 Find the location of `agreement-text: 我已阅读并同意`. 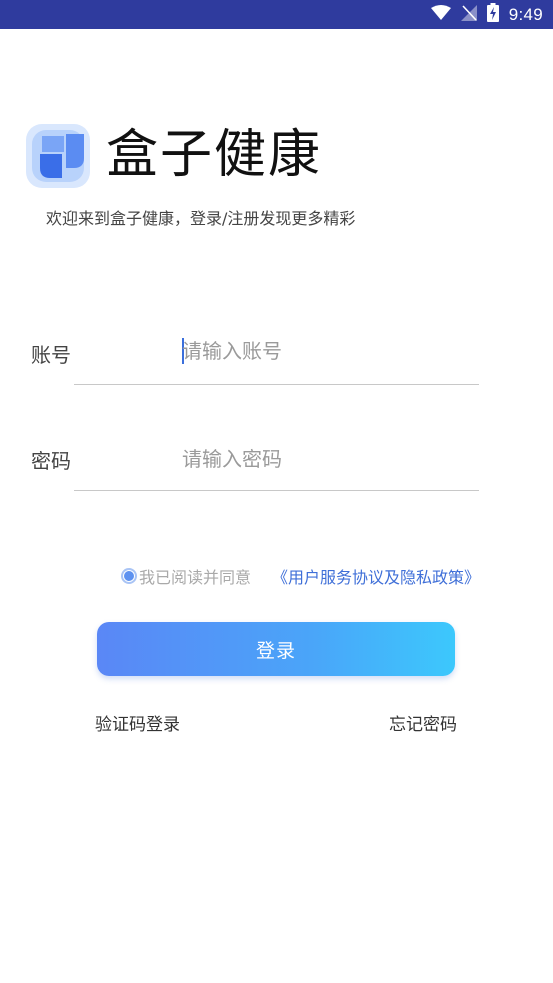

agreement-text: 我已阅读并同意 is located at coordinates (195, 577).